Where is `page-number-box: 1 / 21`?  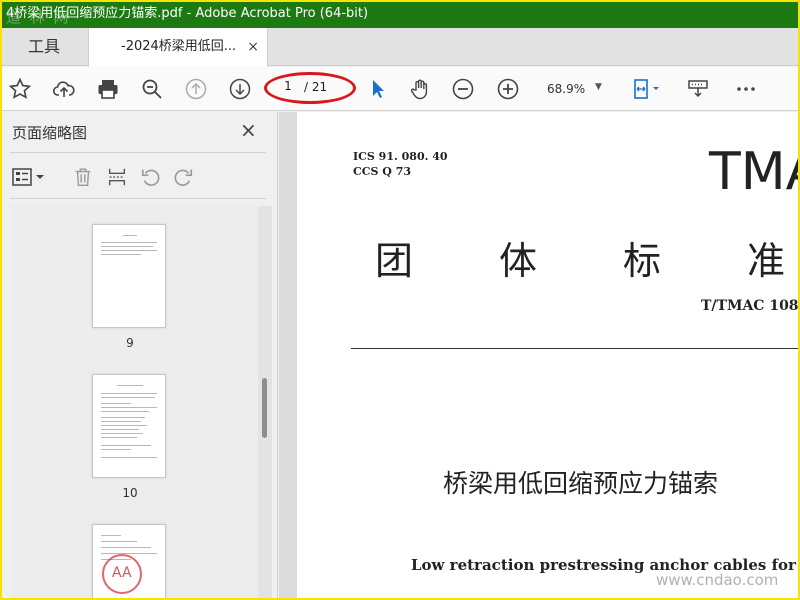
page-number-box: 1 / 21 is located at coordinates (310, 88).